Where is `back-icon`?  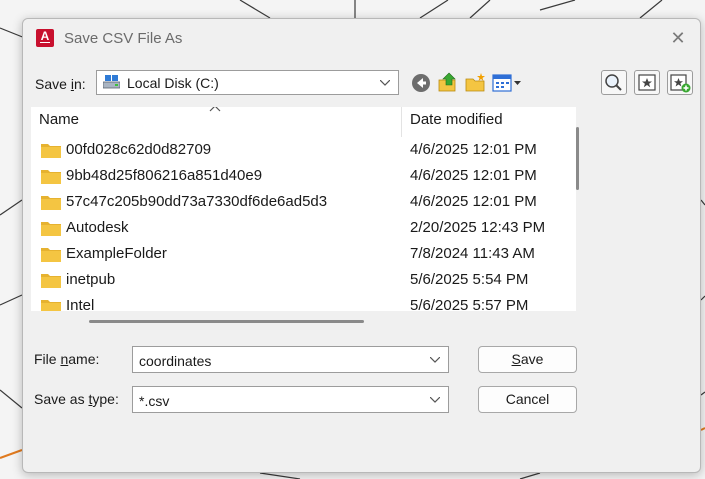
back-icon is located at coordinates (421, 83).